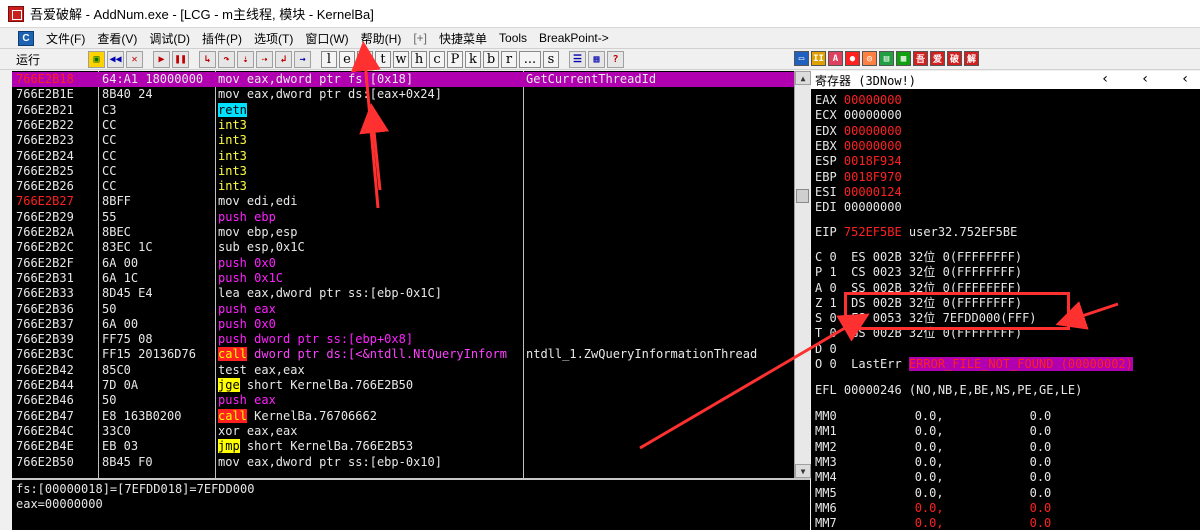 Image resolution: width=1200 pixels, height=530 pixels. Describe the element at coordinates (161, 59) in the screenshot. I see `run-icon: ▶` at that location.